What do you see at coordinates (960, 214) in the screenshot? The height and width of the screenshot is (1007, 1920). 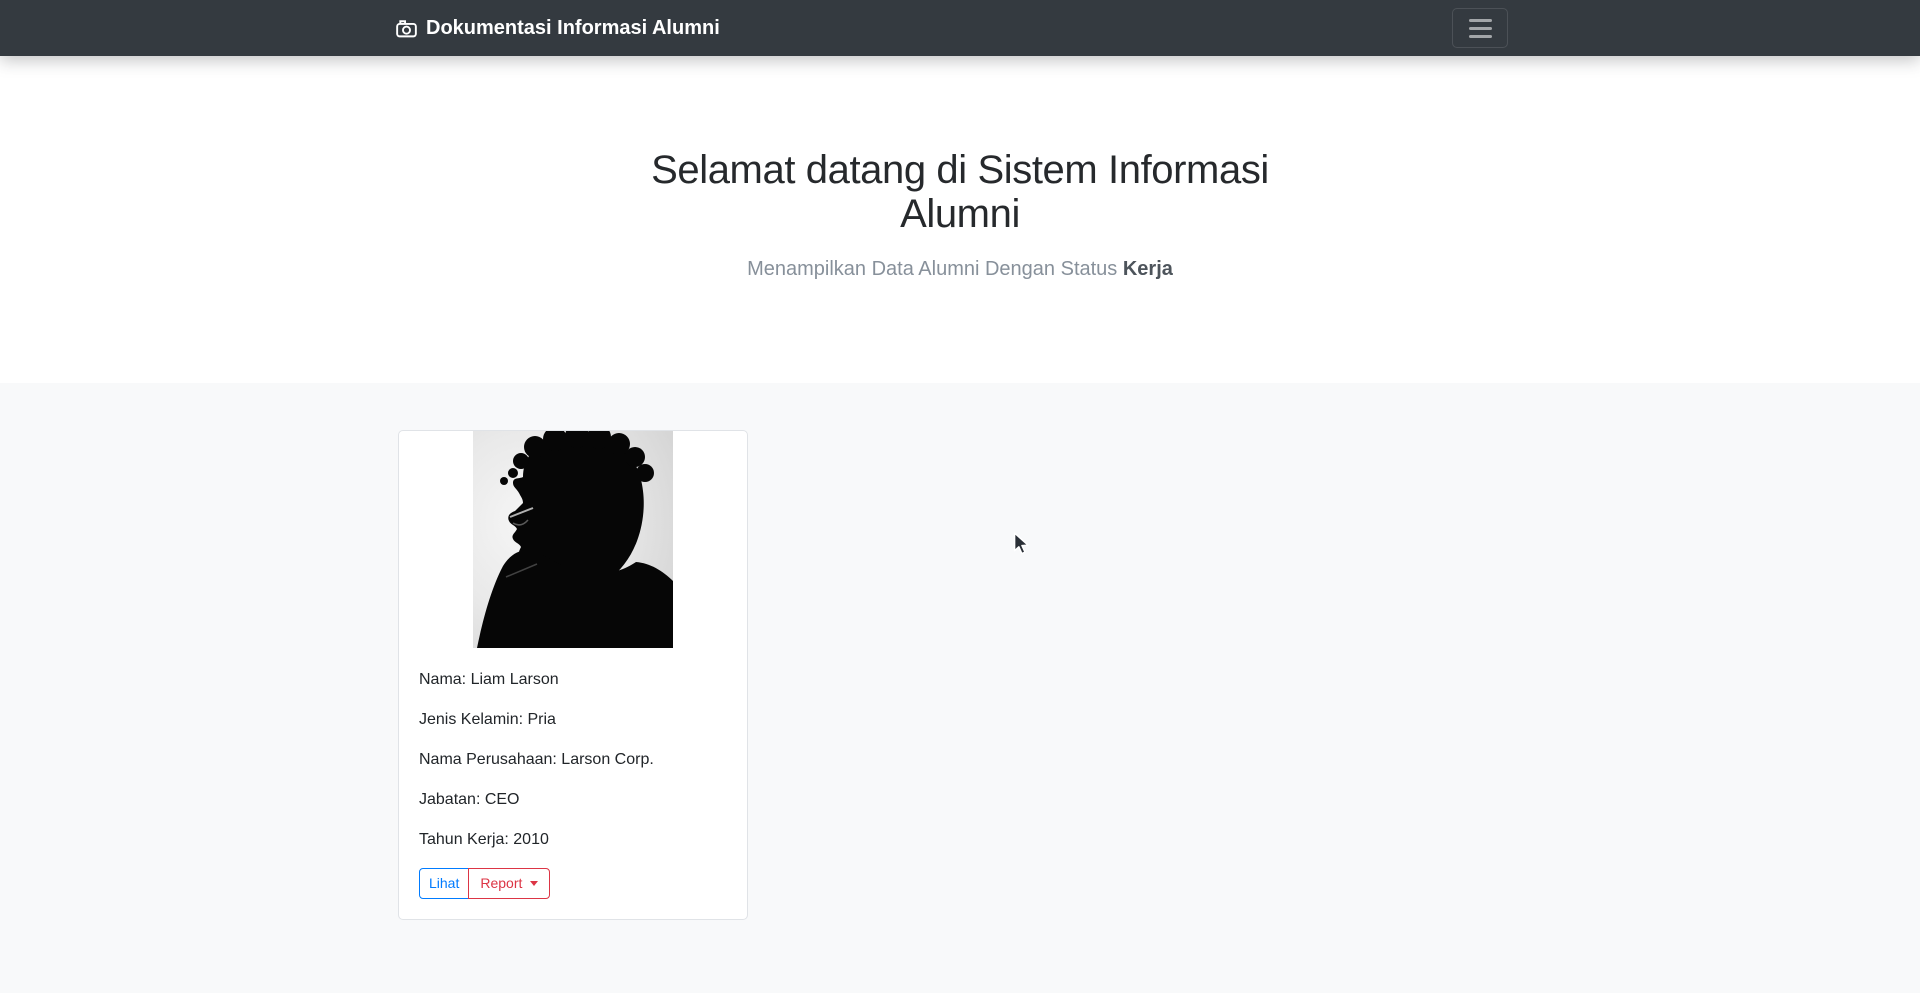 I see `page-title-line2: Alumni` at bounding box center [960, 214].